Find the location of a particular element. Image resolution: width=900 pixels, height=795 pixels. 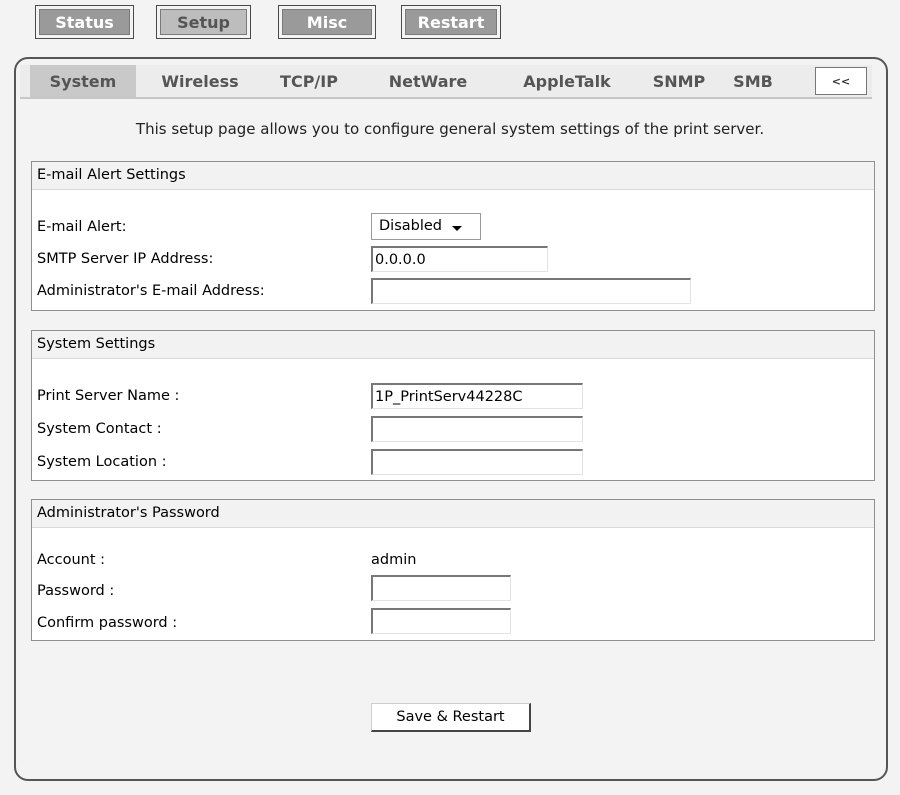

password-input is located at coordinates (441, 588).